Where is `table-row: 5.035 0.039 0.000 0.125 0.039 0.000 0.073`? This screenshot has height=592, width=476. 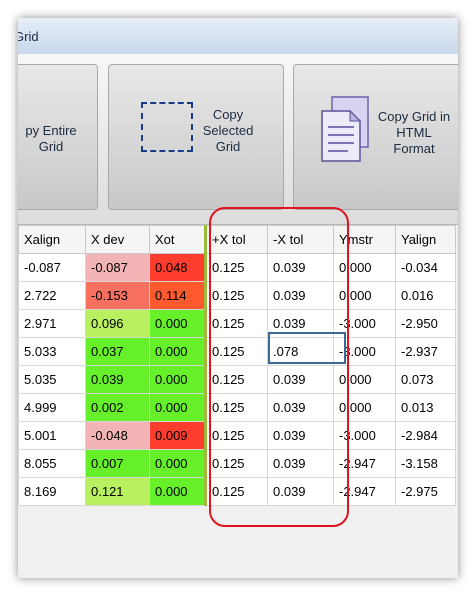
table-row: 5.035 0.039 0.000 0.125 0.039 0.000 0.073 is located at coordinates (237, 379).